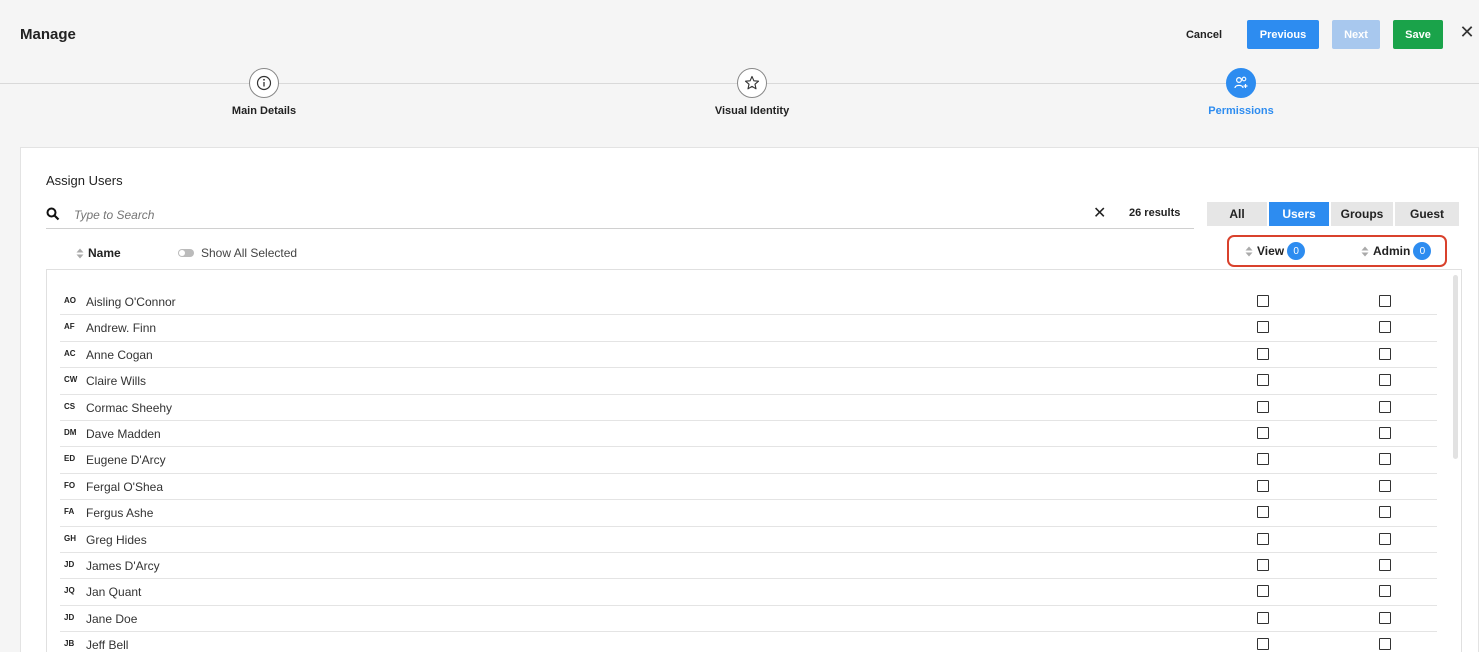  What do you see at coordinates (1422, 251) in the screenshot?
I see `admin-count-badge: 0` at bounding box center [1422, 251].